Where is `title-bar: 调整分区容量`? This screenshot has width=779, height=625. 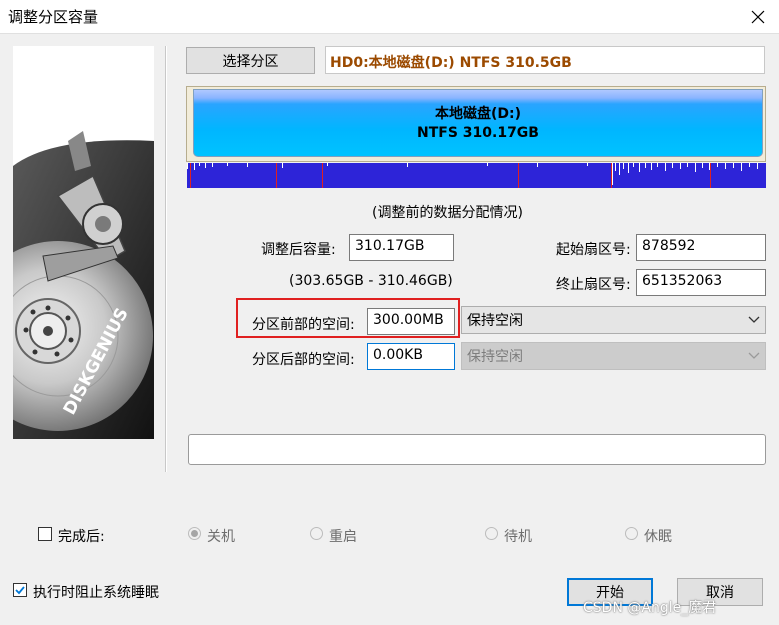
title-bar: 调整分区容量 is located at coordinates (389, 16).